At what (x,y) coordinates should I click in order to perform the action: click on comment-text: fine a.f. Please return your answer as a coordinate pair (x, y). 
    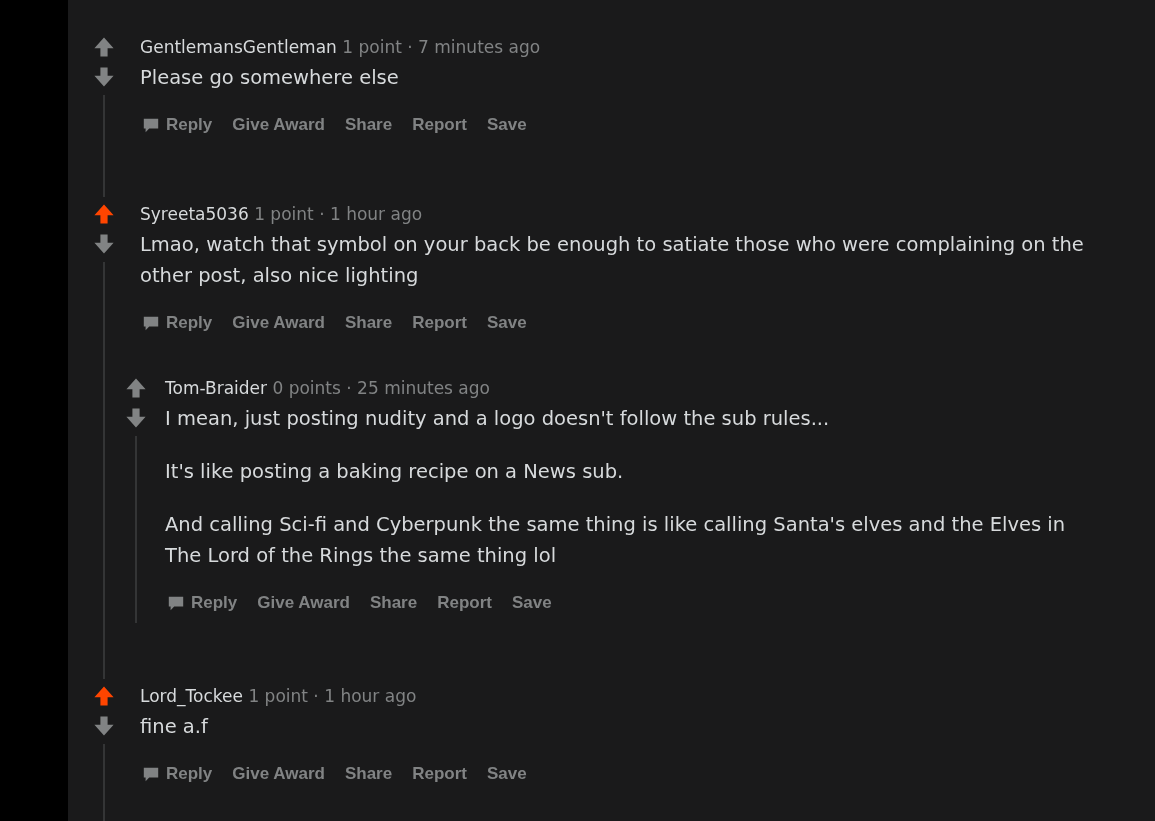
    Looking at the image, I should click on (175, 727).